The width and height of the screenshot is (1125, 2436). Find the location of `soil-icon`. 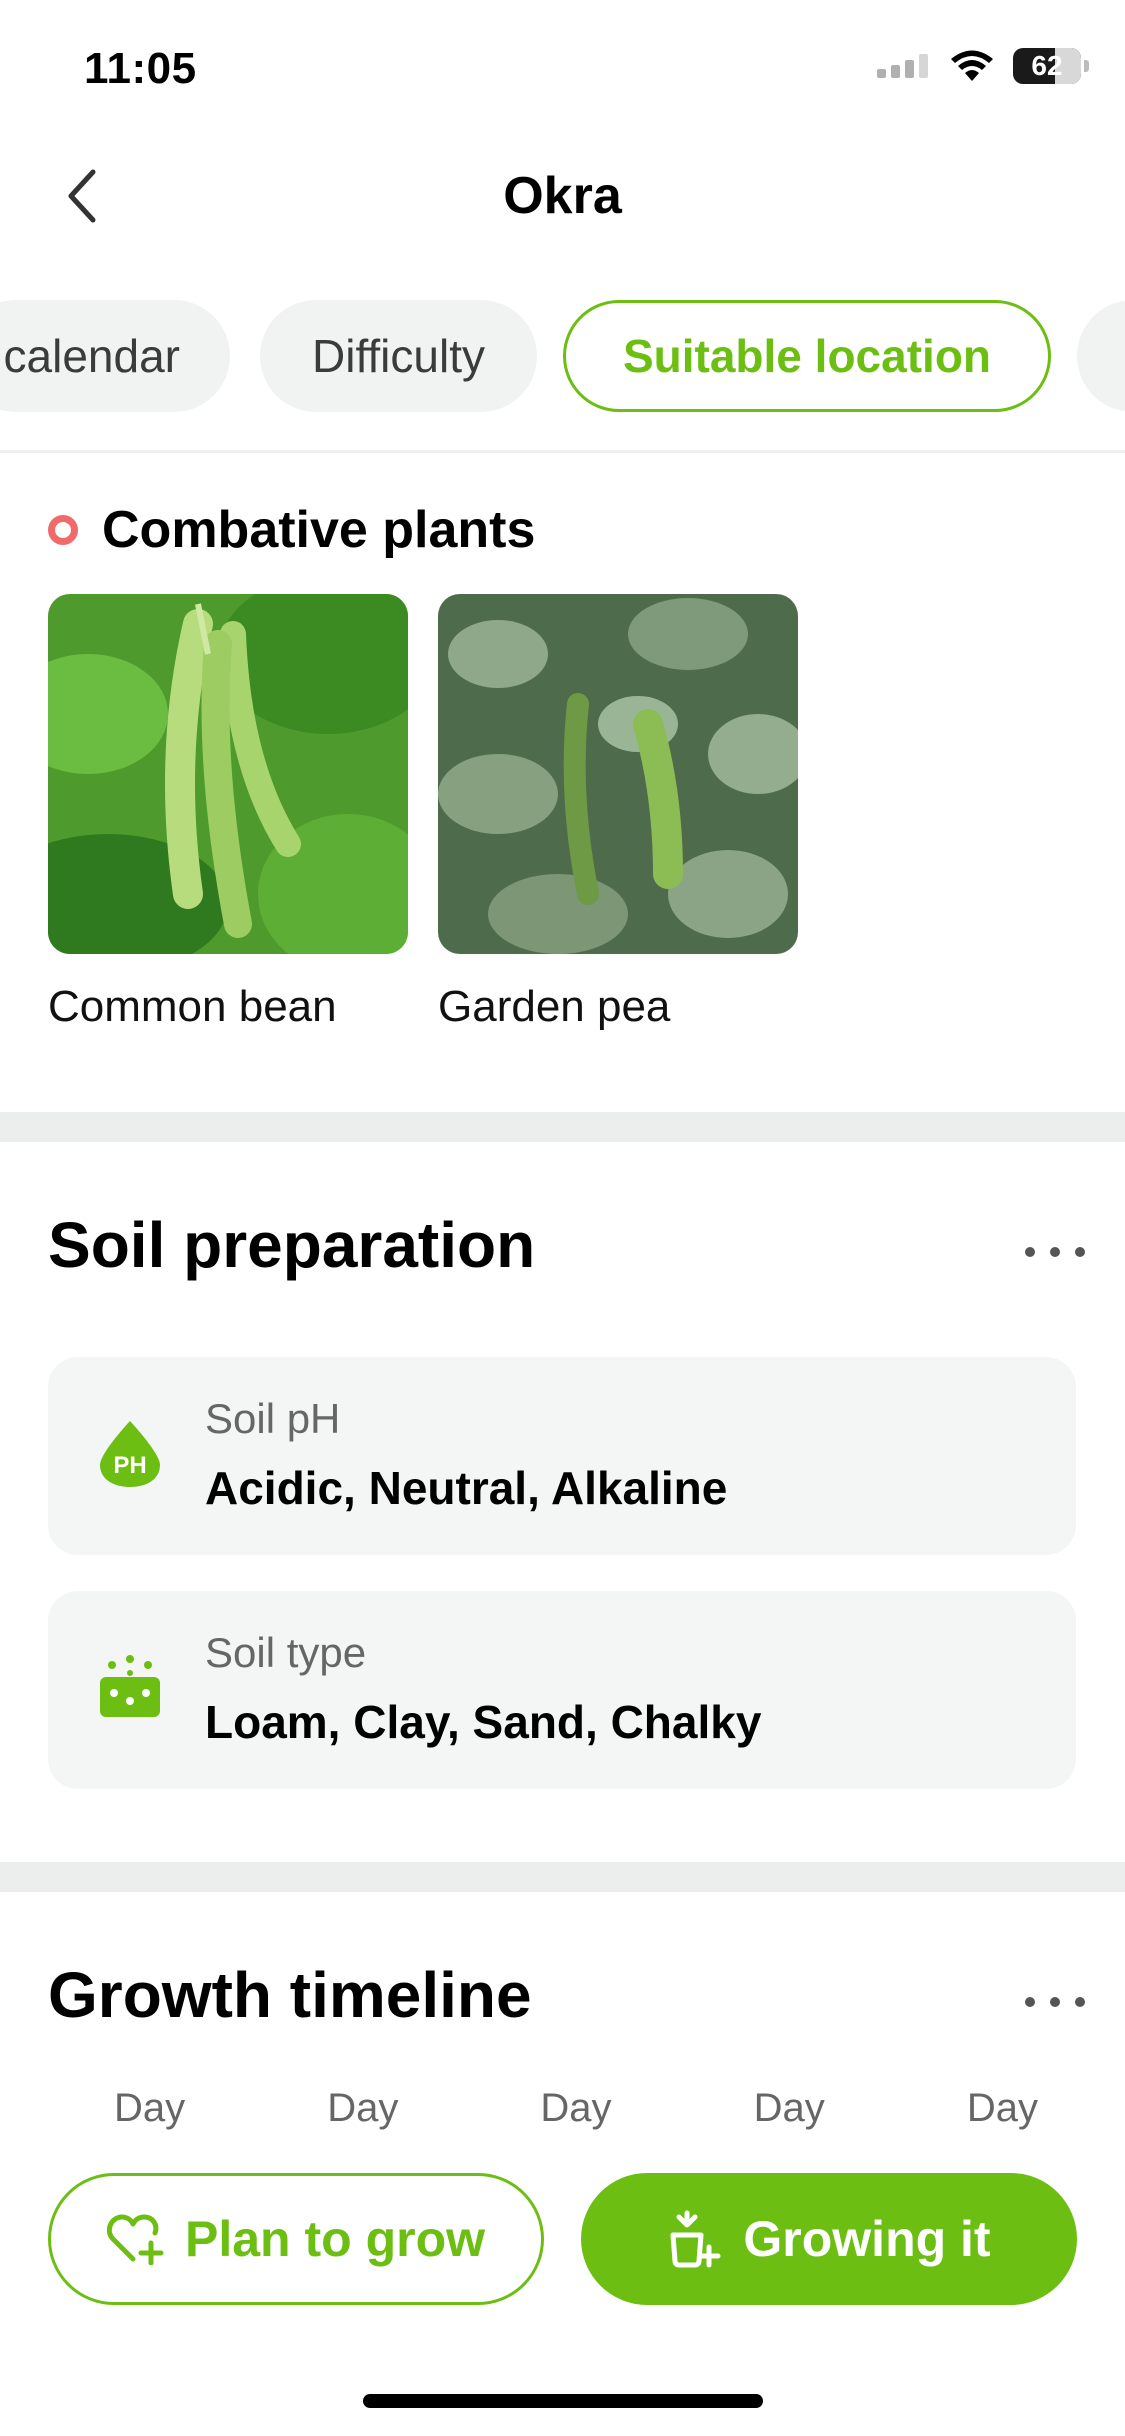

soil-icon is located at coordinates (130, 1686).